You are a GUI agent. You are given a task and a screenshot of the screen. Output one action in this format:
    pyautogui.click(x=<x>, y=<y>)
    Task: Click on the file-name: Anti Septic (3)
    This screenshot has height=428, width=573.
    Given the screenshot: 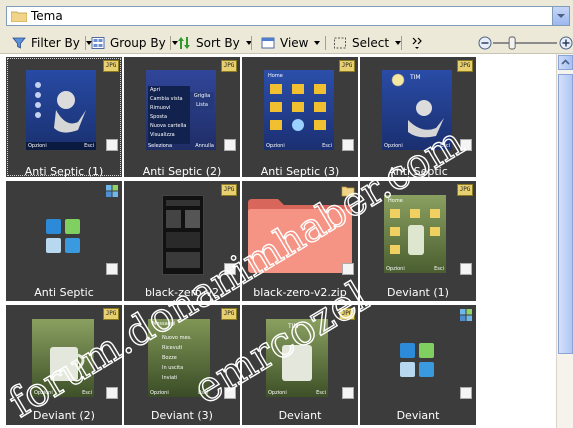 What is the action you would take?
    pyautogui.click(x=300, y=171)
    